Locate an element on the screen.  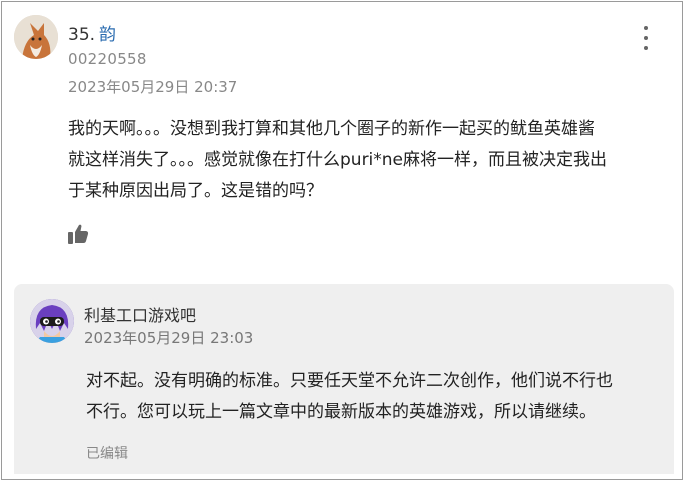
comment-timestamp: 2023年05月29日 20:37 is located at coordinates (153, 87).